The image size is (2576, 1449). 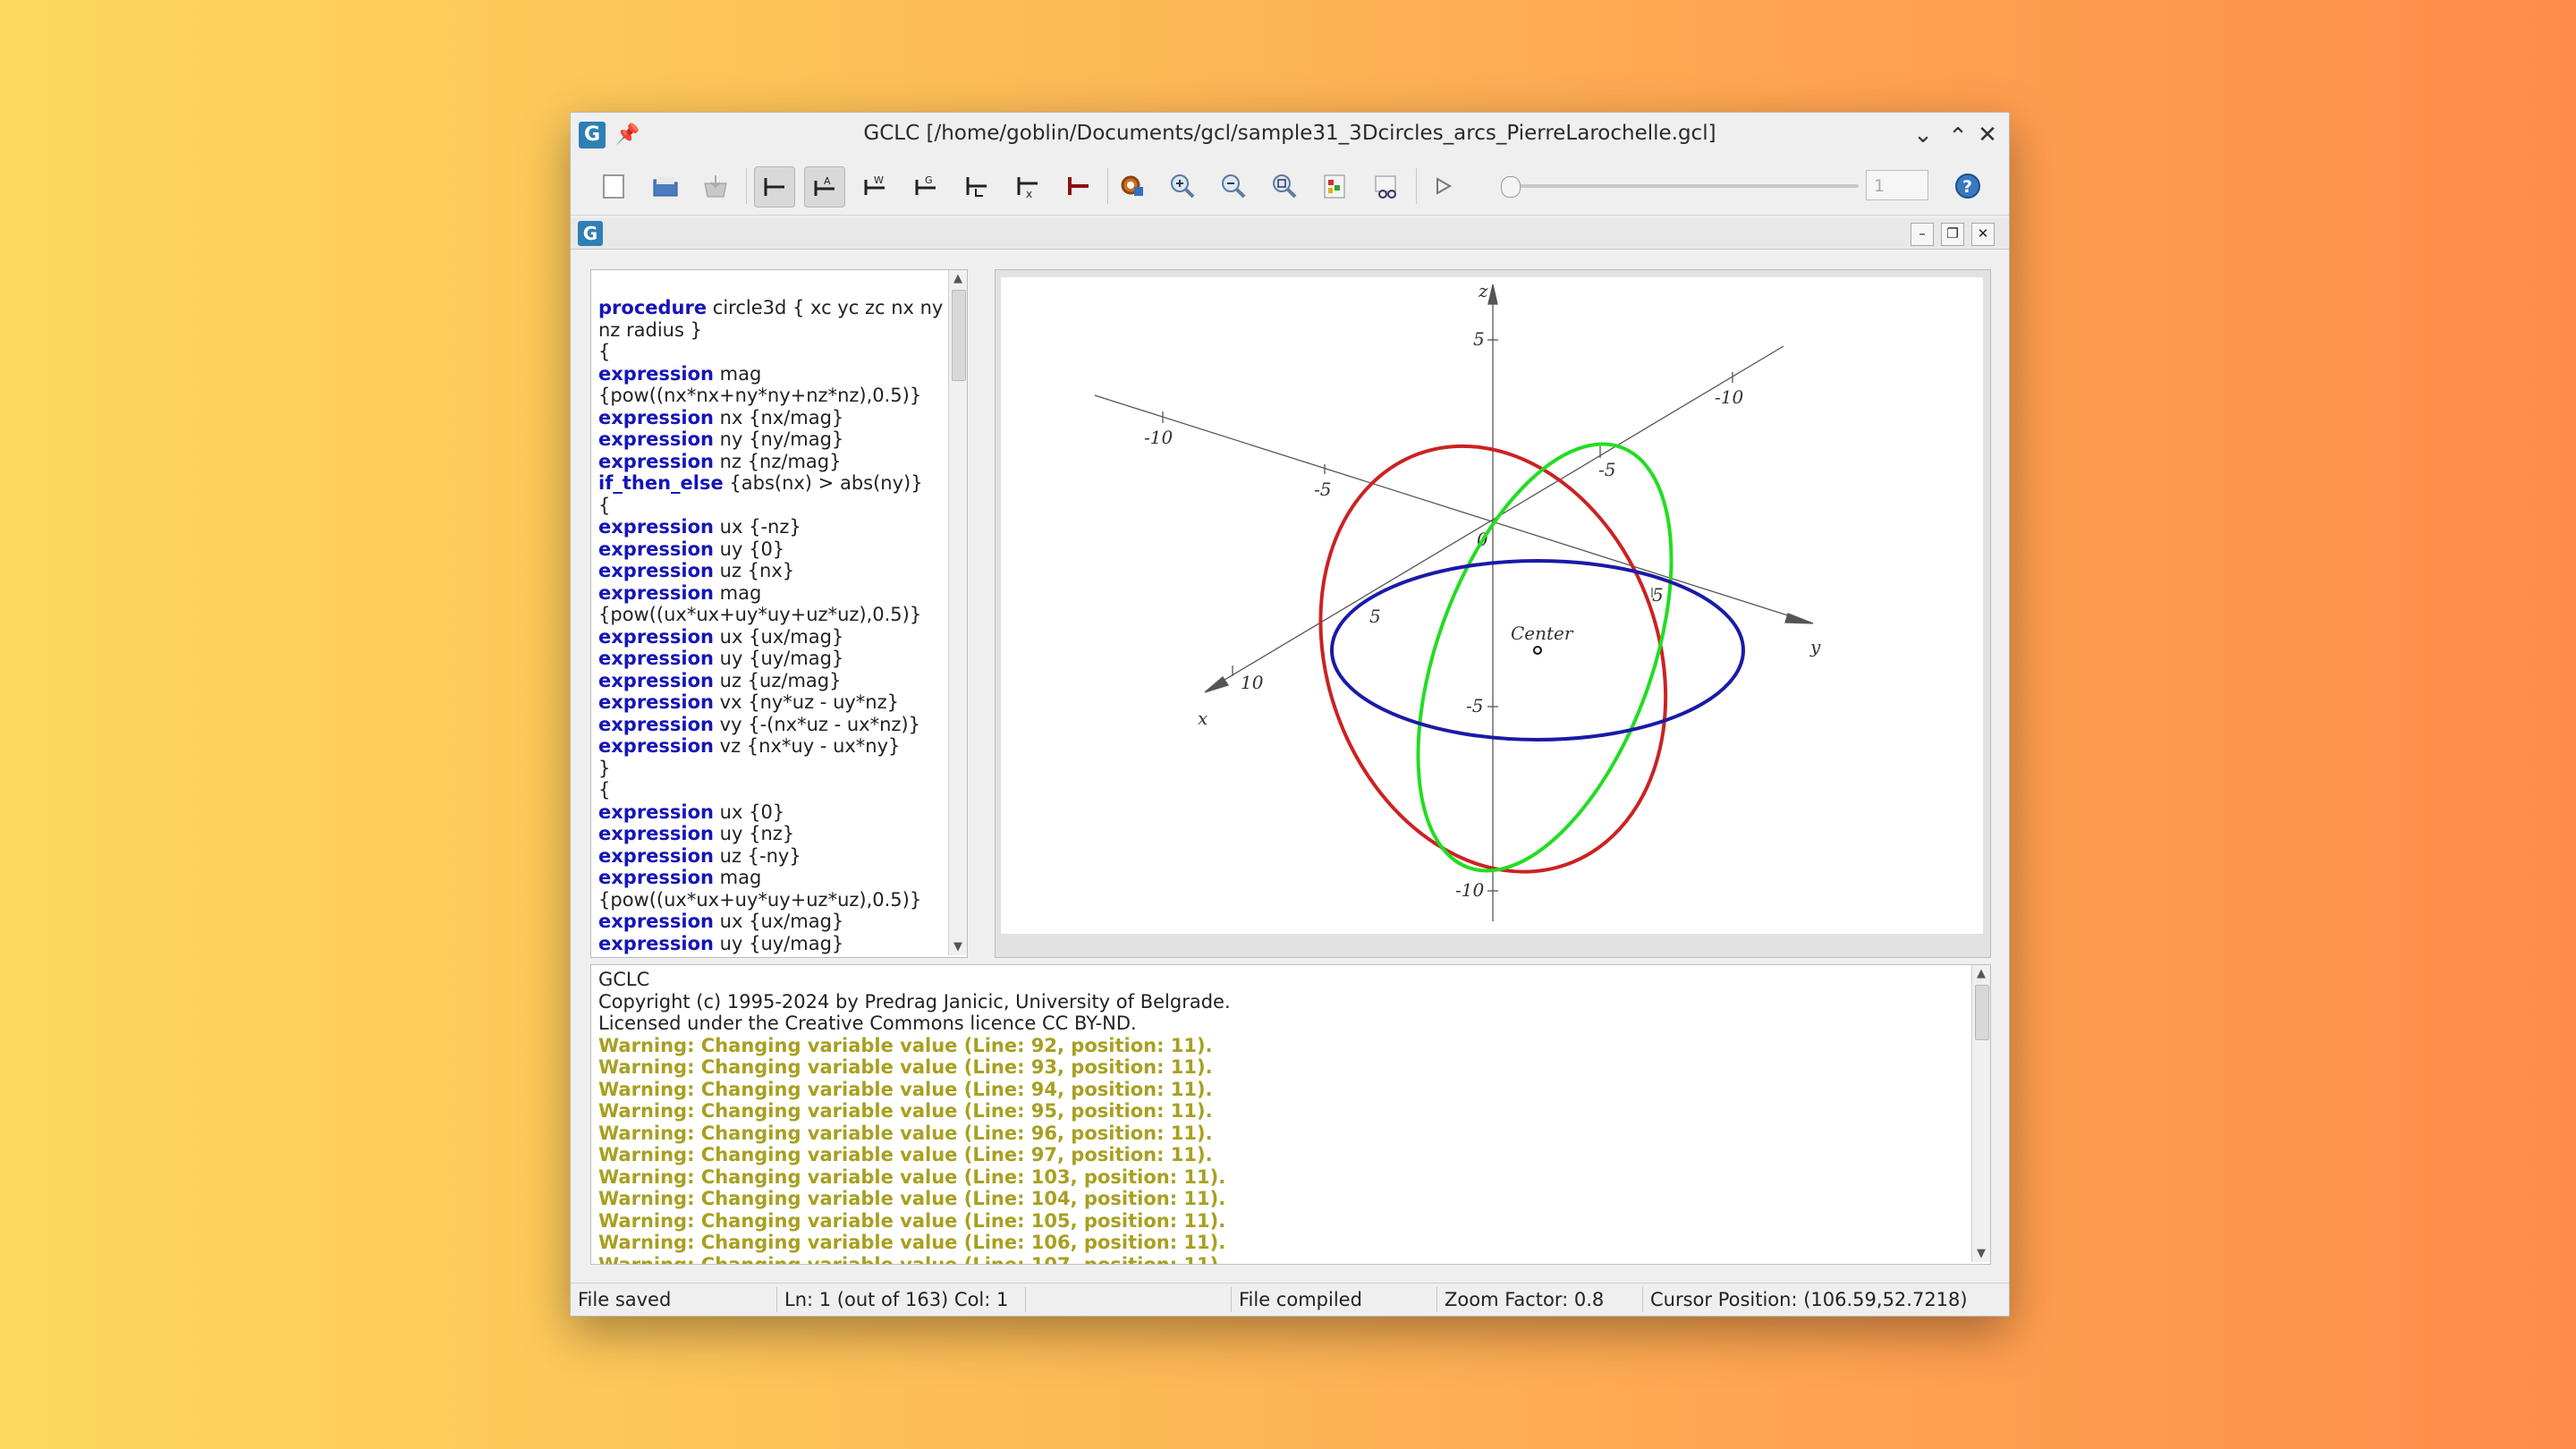 What do you see at coordinates (775, 746) in the screenshot?
I see `code-line: expression vz {nx*uy - ux*ny}` at bounding box center [775, 746].